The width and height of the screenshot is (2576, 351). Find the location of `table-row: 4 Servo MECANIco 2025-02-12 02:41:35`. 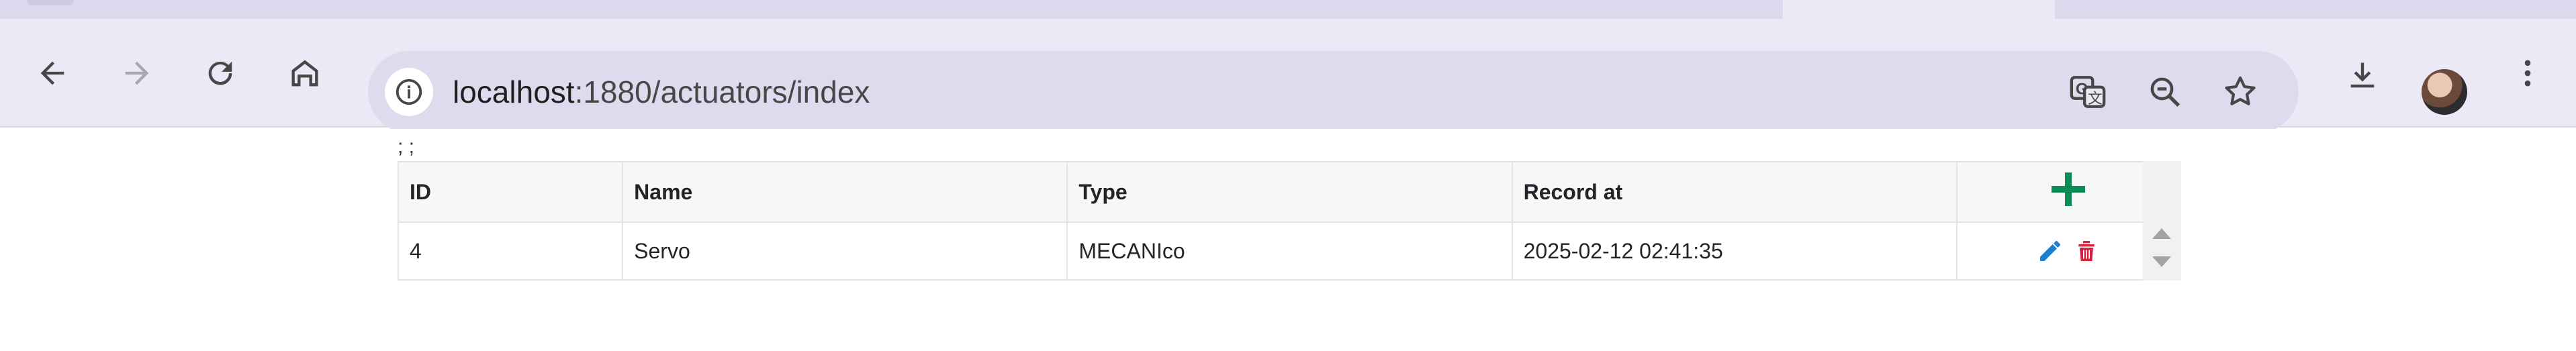

table-row: 4 Servo MECANIco 2025-02-12 02:41:35 is located at coordinates (1289, 251).